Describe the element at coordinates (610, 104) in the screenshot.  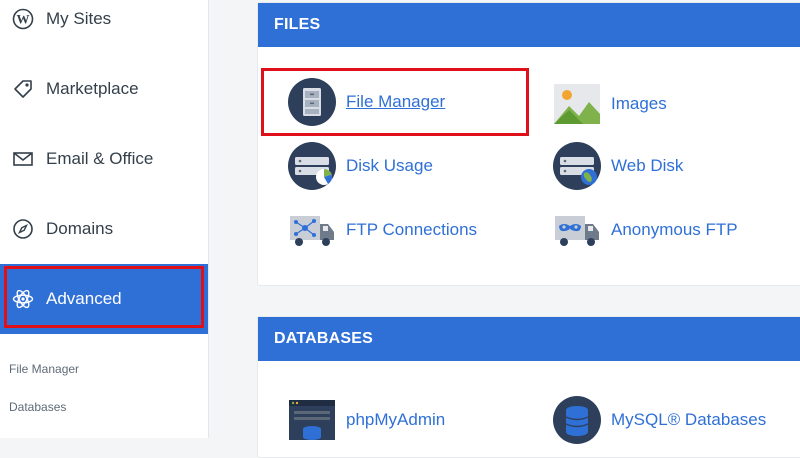
I see `tool-images: Images` at that location.